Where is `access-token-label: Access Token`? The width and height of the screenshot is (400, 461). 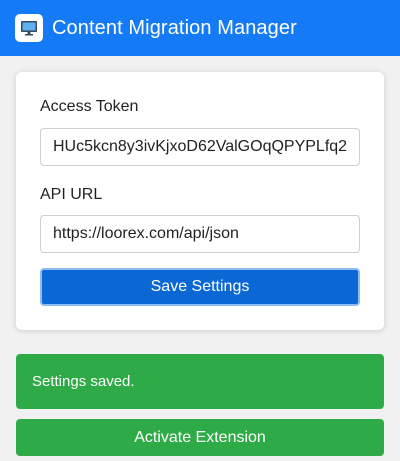 access-token-label: Access Token is located at coordinates (89, 106).